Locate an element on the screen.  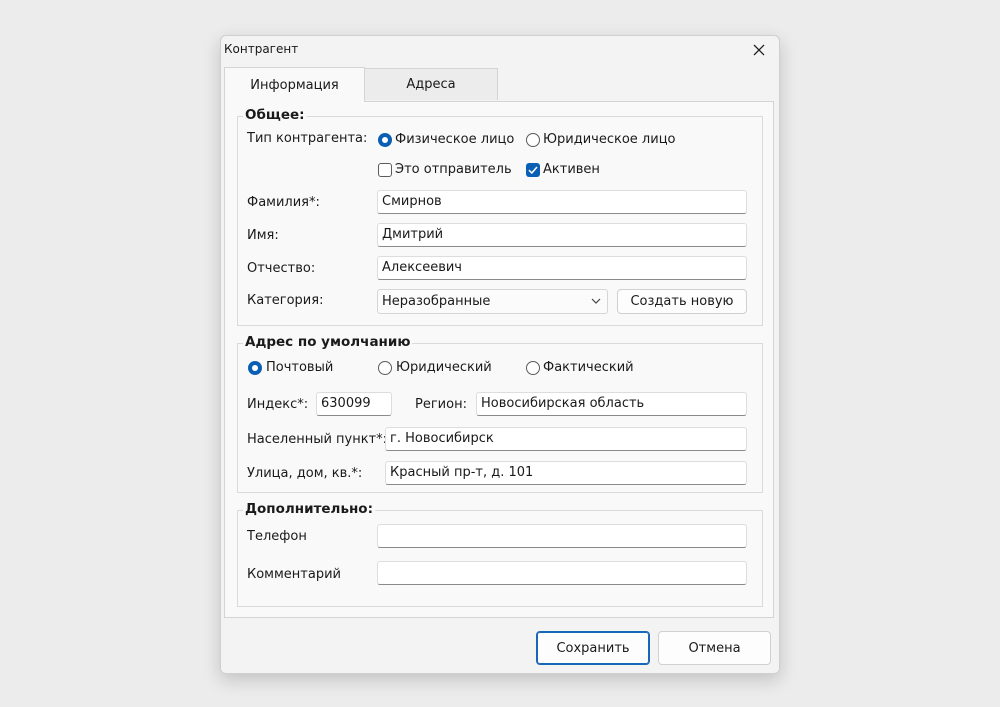
radio-postal is located at coordinates (255, 368).